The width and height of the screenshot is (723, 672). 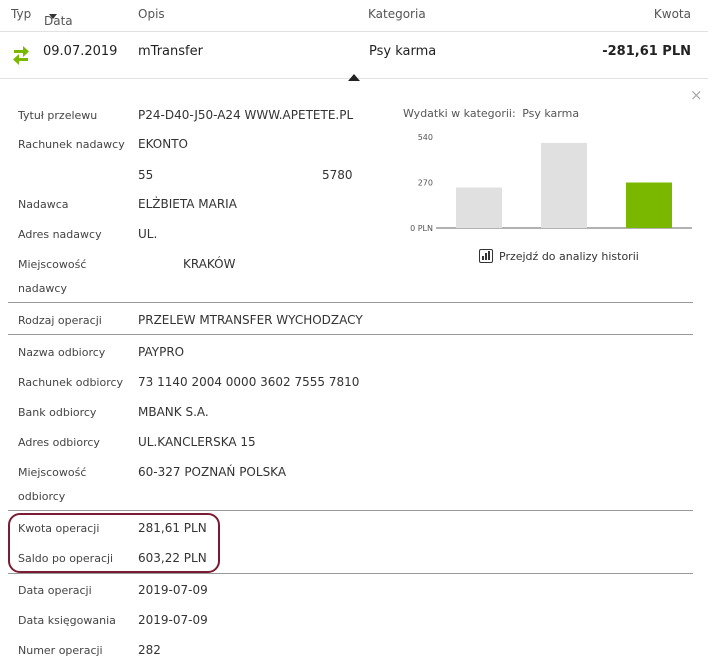 What do you see at coordinates (151, 14) in the screenshot?
I see `header-opis: Opis` at bounding box center [151, 14].